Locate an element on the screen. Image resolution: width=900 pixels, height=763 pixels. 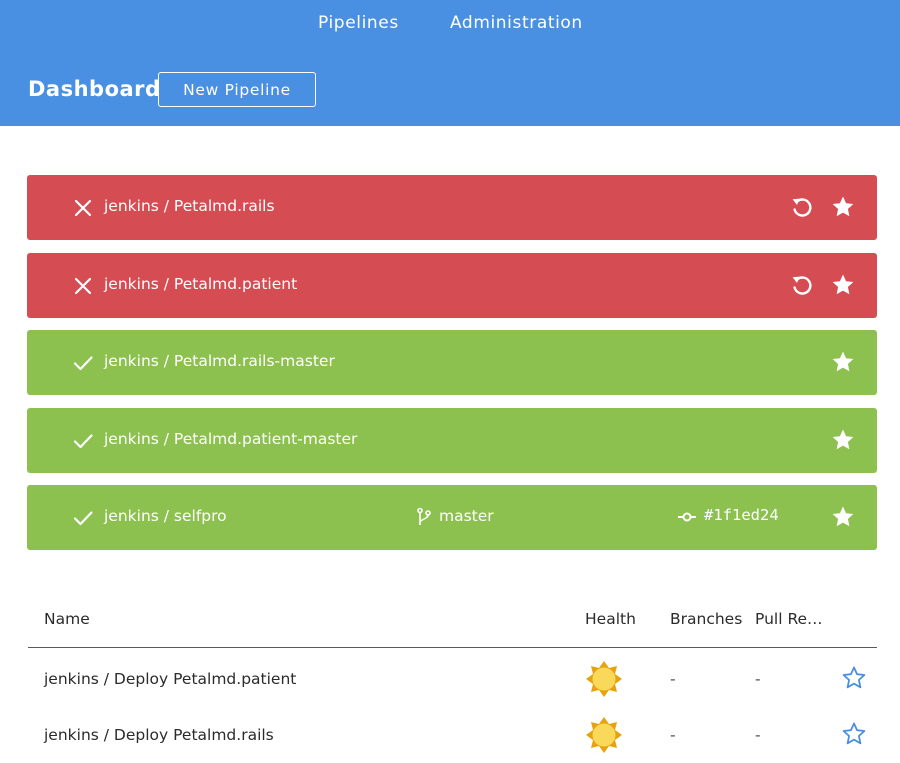
page-title: Dashboard is located at coordinates (94, 89).